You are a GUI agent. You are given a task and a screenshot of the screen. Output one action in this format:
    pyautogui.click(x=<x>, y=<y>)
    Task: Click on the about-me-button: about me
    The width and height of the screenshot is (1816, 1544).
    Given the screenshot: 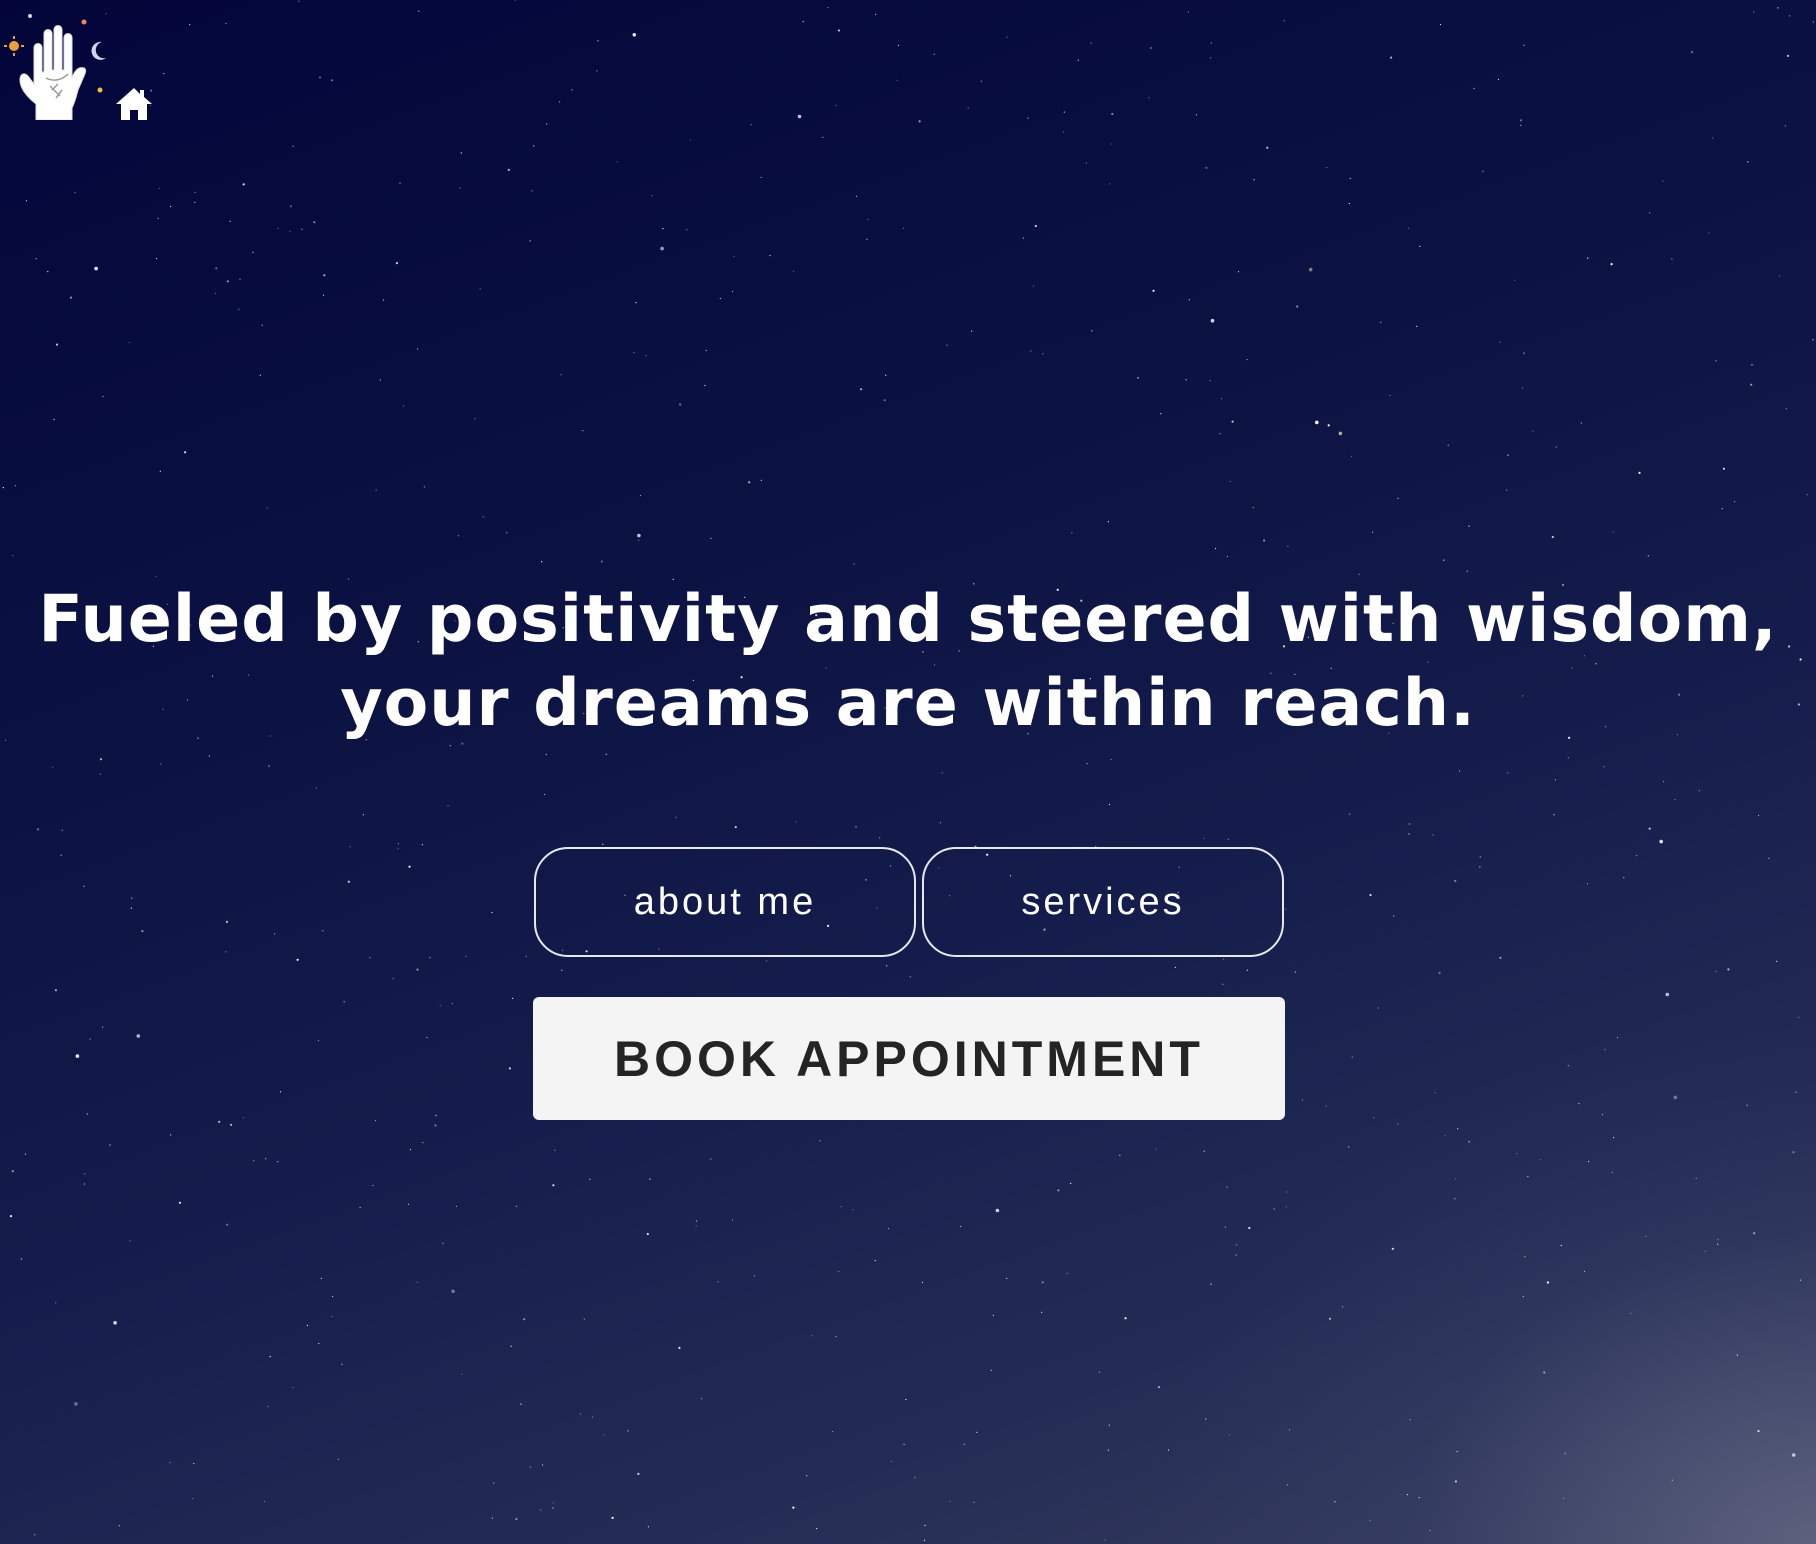 What is the action you would take?
    pyautogui.click(x=725, y=902)
    